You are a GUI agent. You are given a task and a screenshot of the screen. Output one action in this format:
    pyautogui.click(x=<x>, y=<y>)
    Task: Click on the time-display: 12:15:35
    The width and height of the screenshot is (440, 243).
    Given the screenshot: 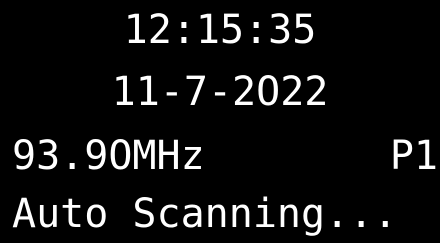 What is the action you would take?
    pyautogui.click(x=220, y=30)
    